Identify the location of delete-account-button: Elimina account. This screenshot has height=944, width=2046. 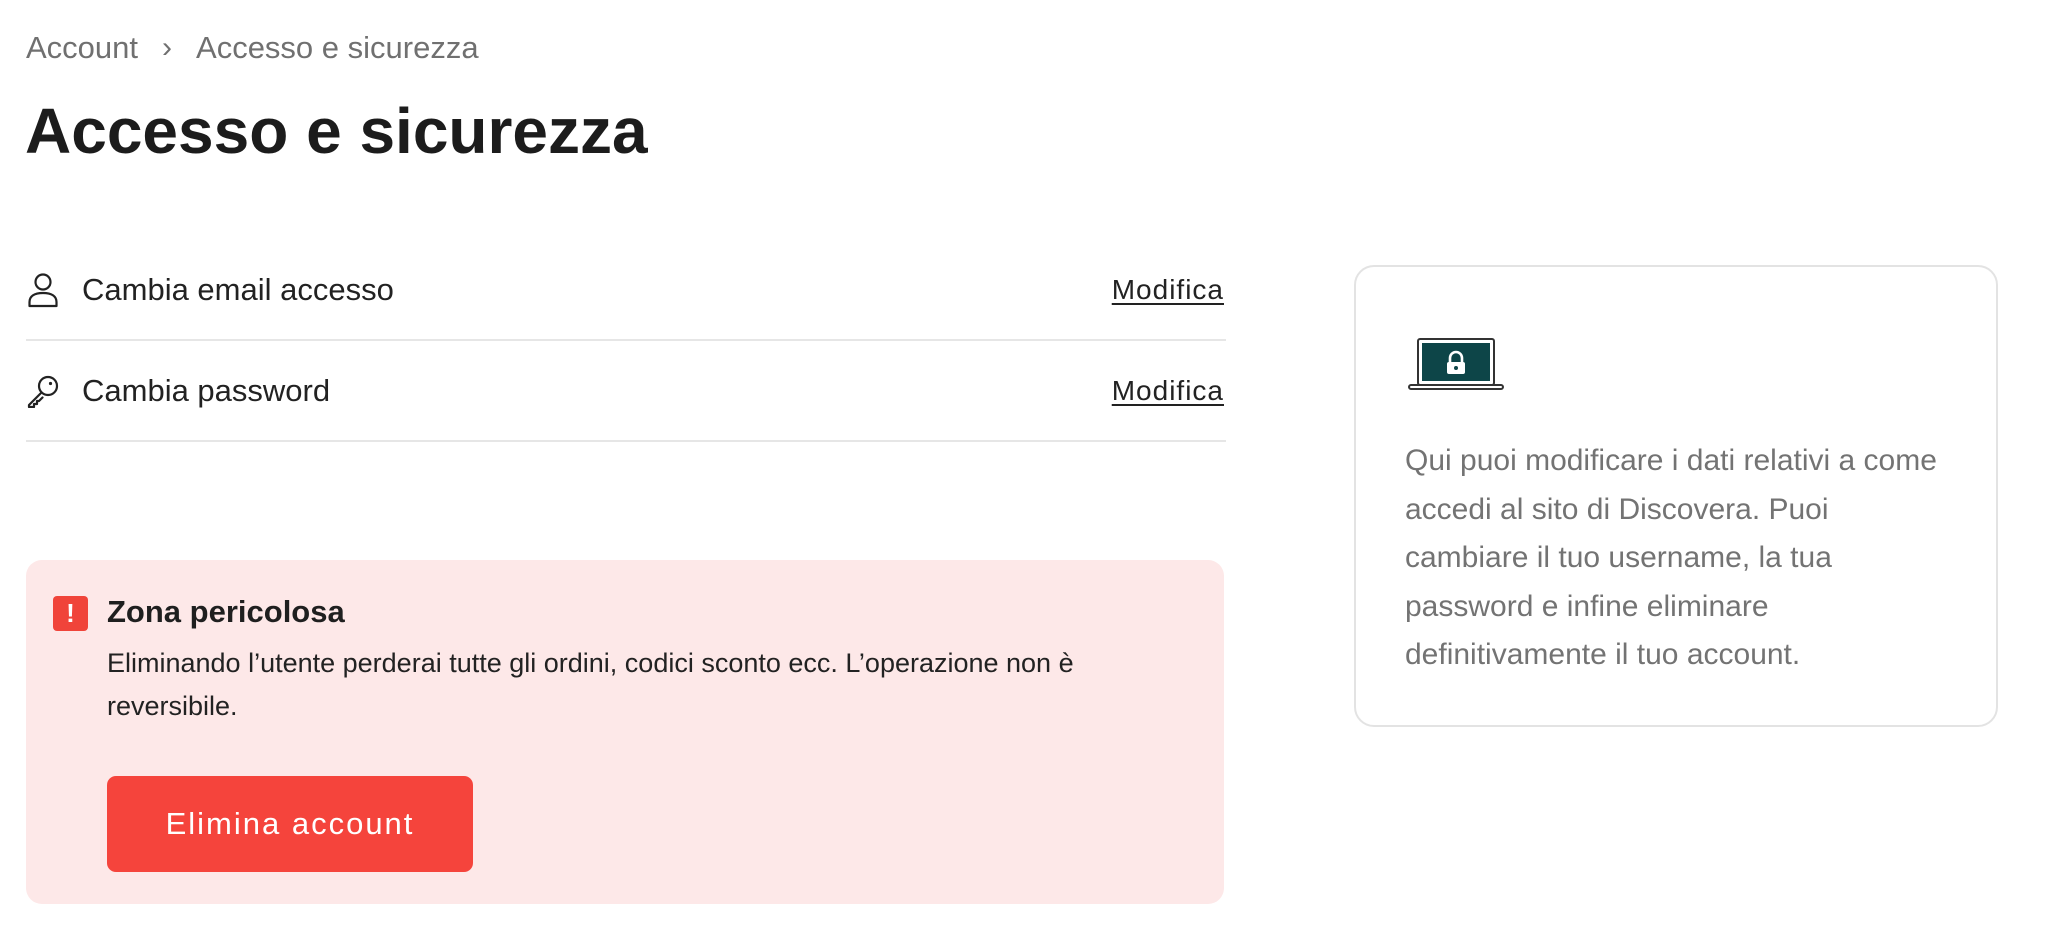
(290, 824).